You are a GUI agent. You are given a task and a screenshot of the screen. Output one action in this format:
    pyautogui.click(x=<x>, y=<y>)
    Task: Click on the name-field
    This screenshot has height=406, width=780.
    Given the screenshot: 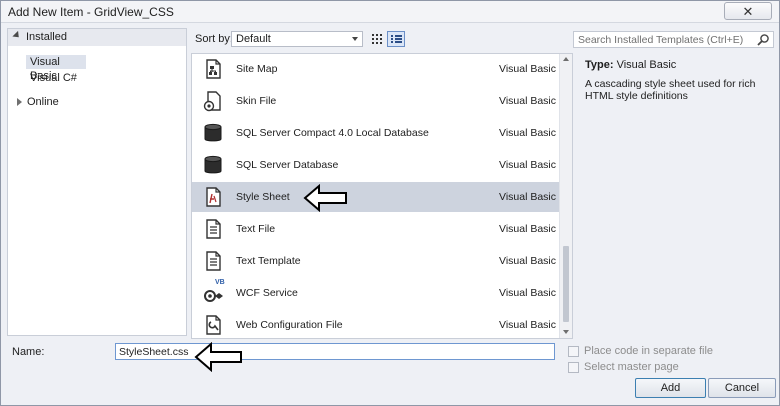 What is the action you would take?
    pyautogui.click(x=335, y=351)
    